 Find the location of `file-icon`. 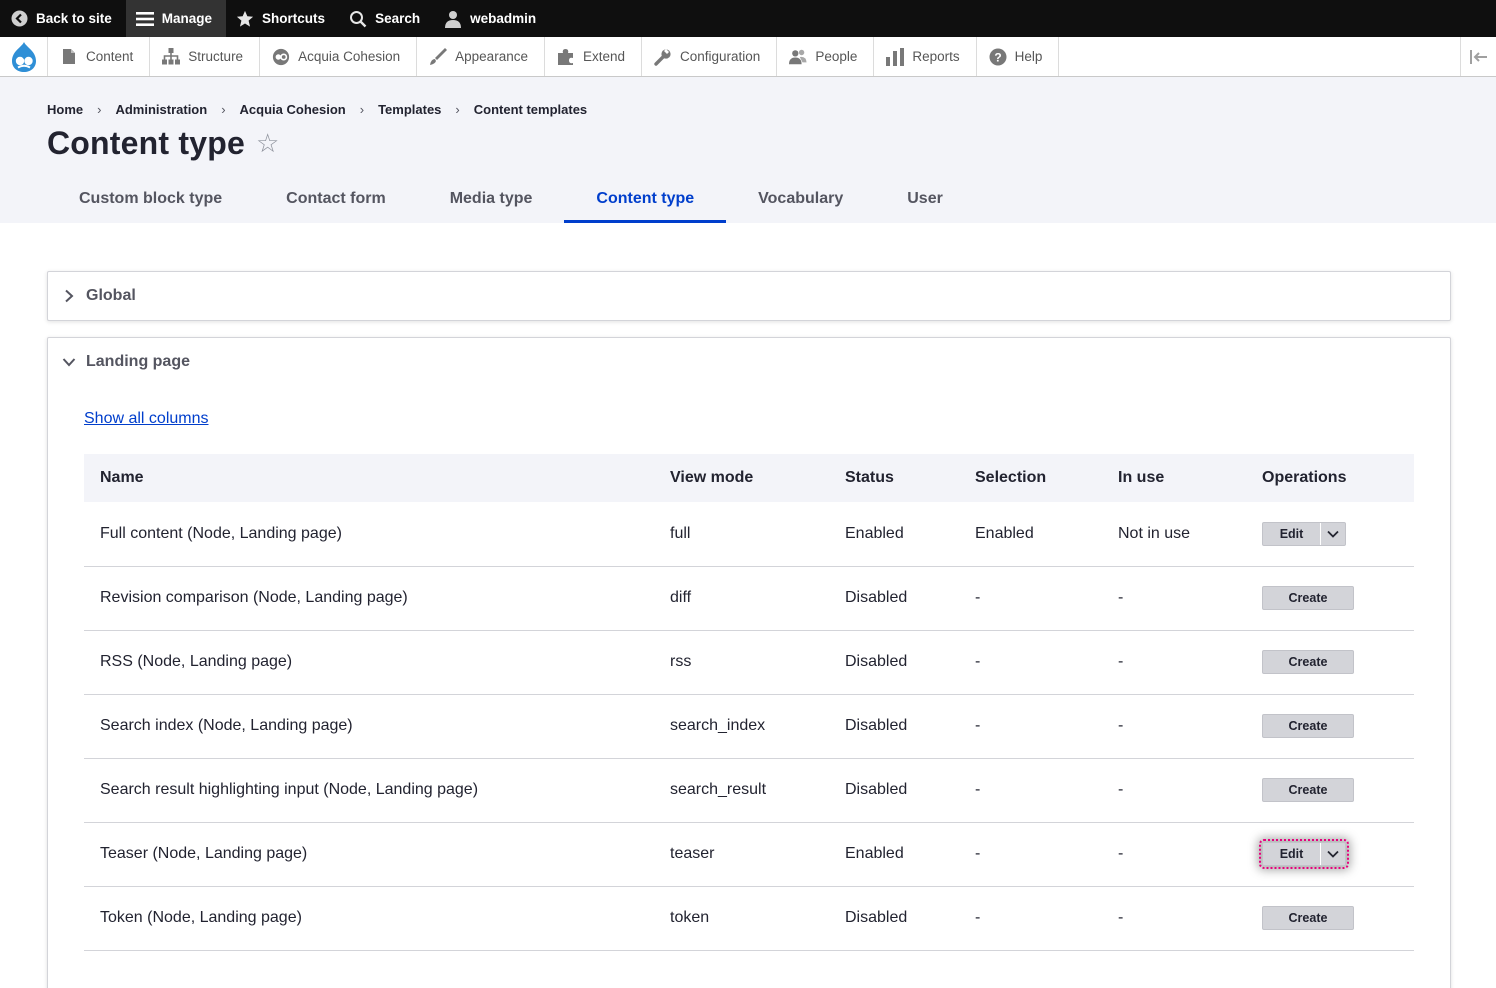

file-icon is located at coordinates (69, 57).